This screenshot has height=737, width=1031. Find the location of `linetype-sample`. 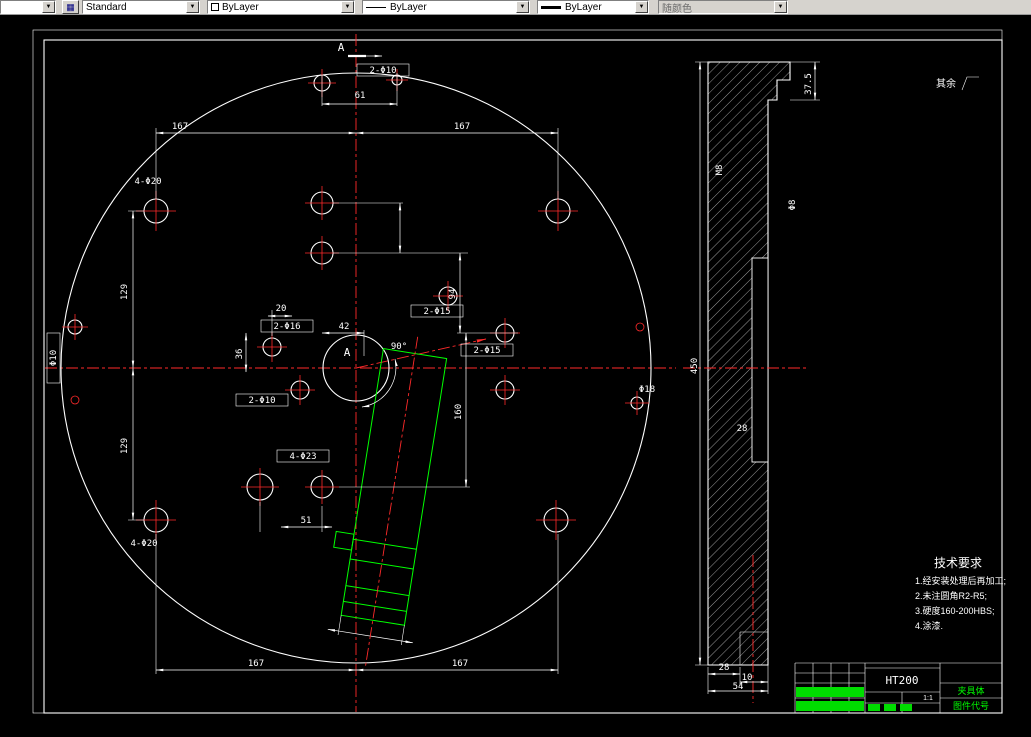

linetype-sample is located at coordinates (376, 7).